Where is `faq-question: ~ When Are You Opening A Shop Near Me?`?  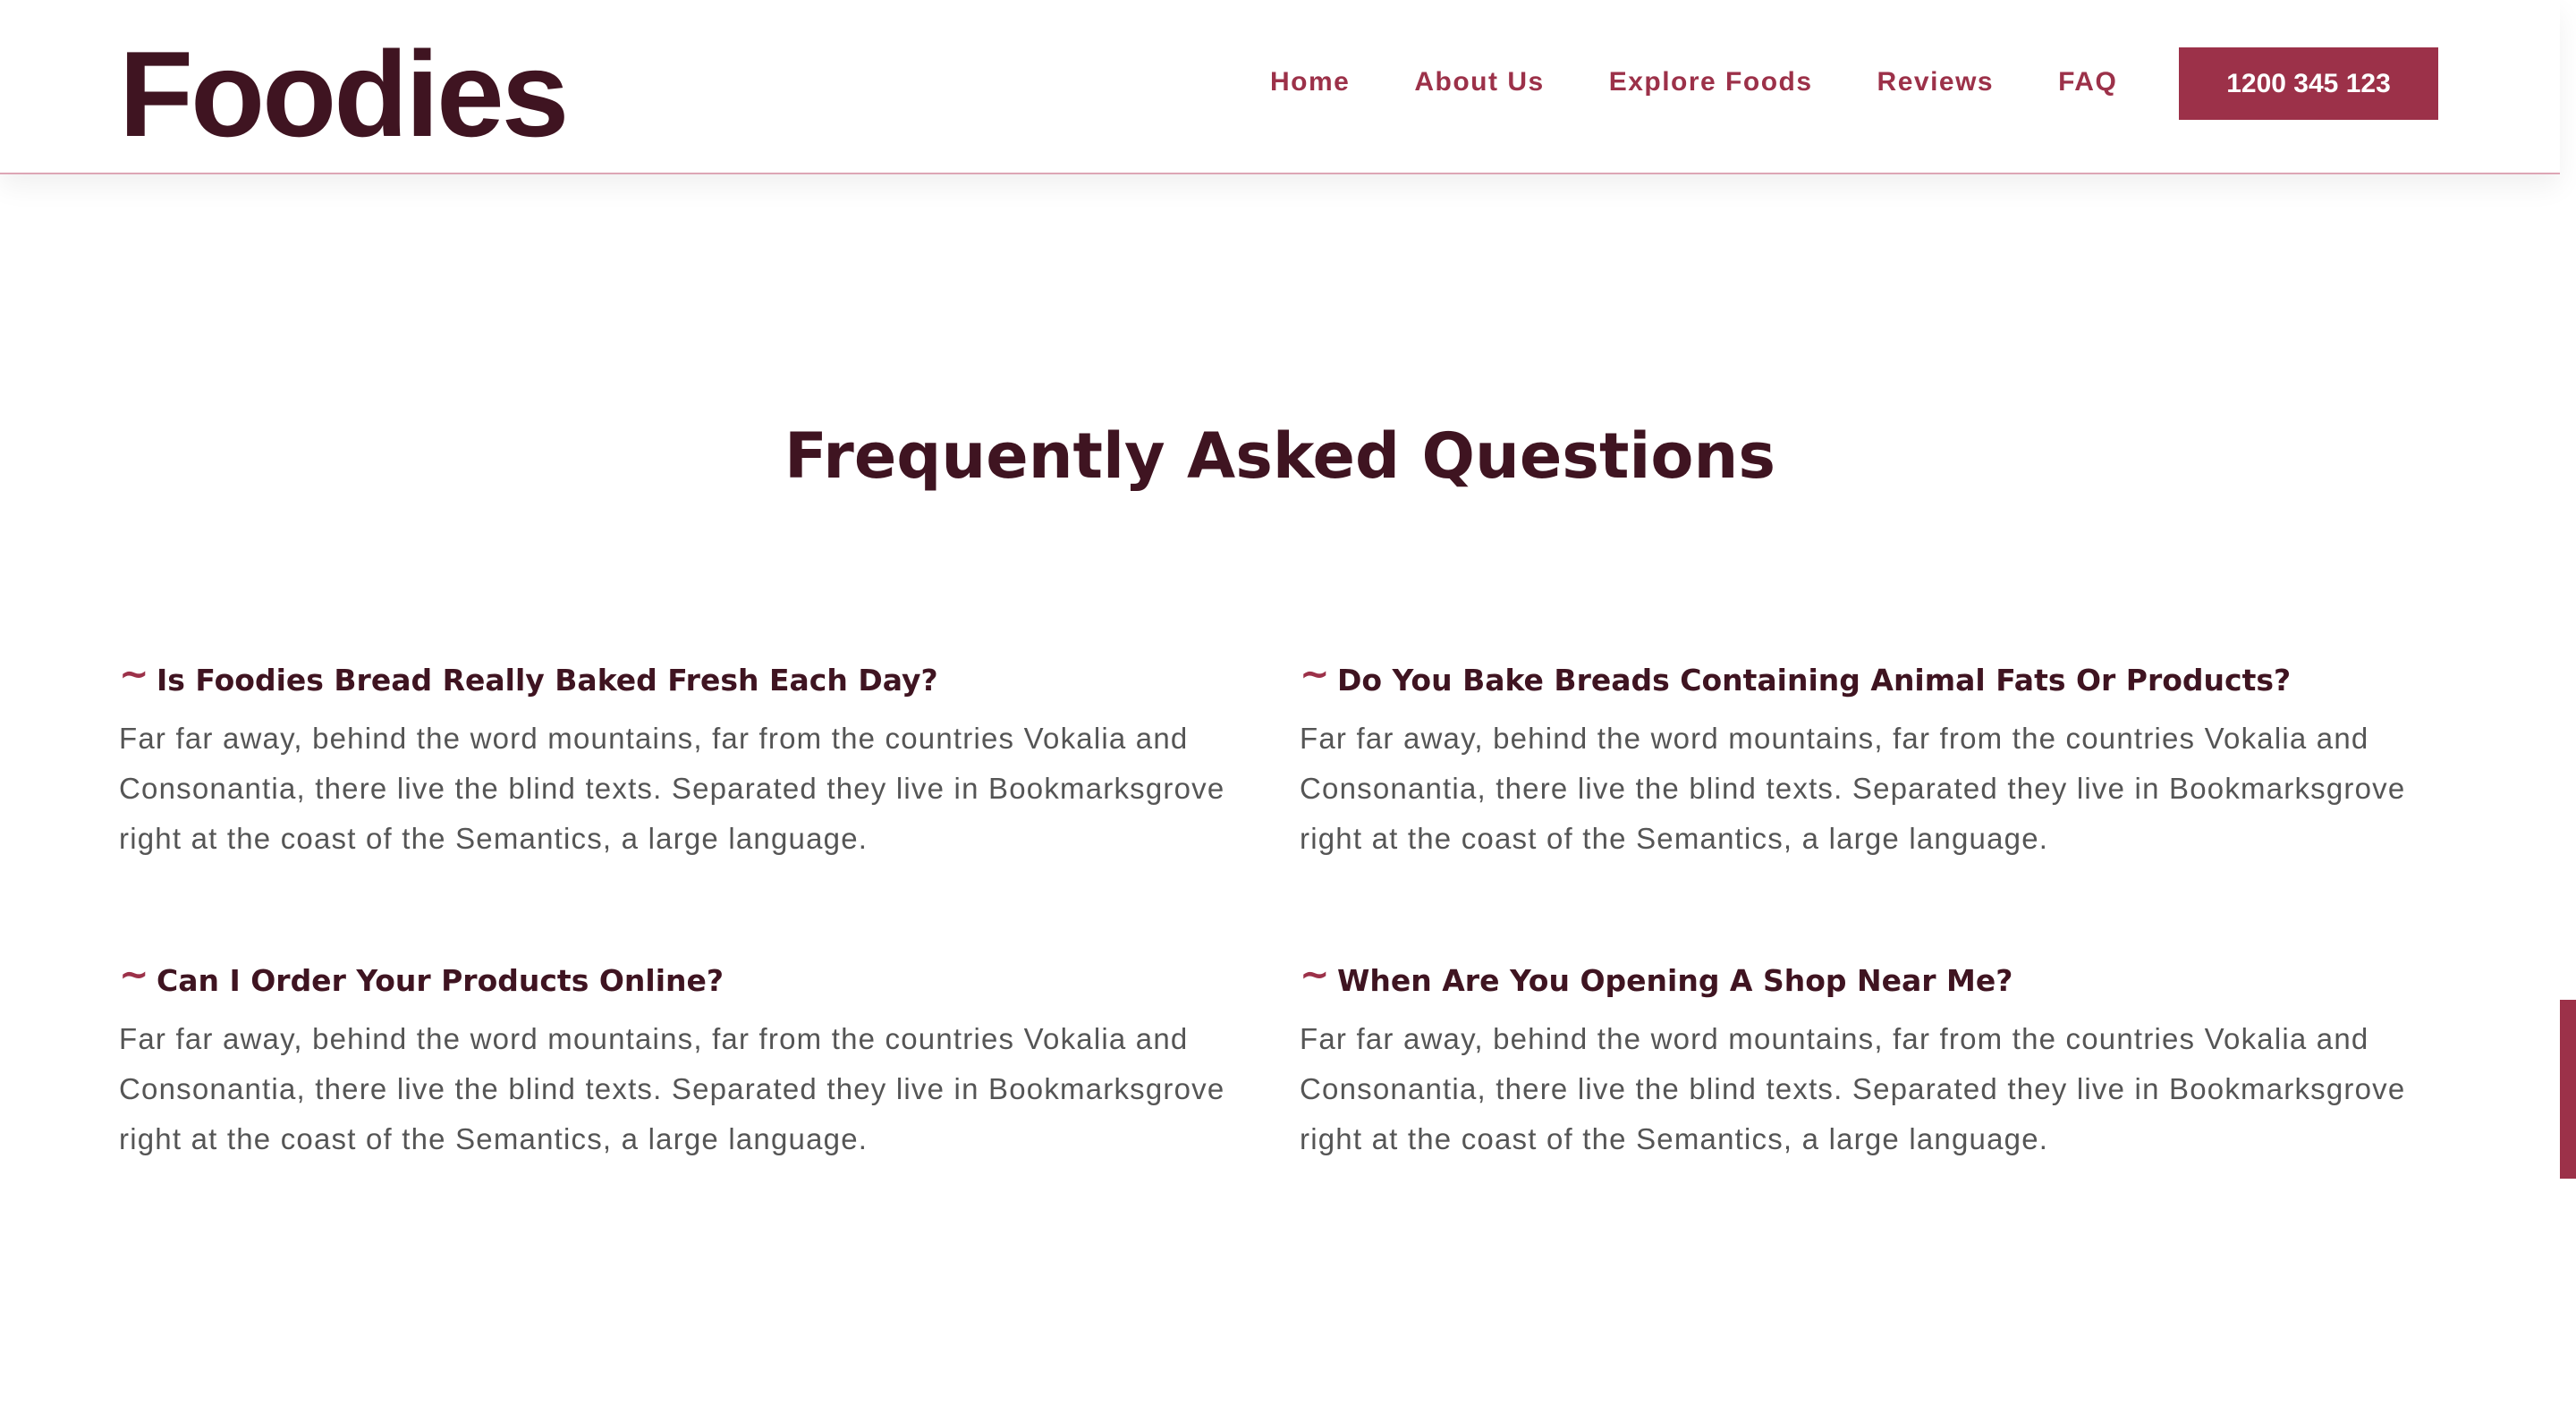 faq-question: ~ When Are You Opening A Shop Near Me? is located at coordinates (1868, 980).